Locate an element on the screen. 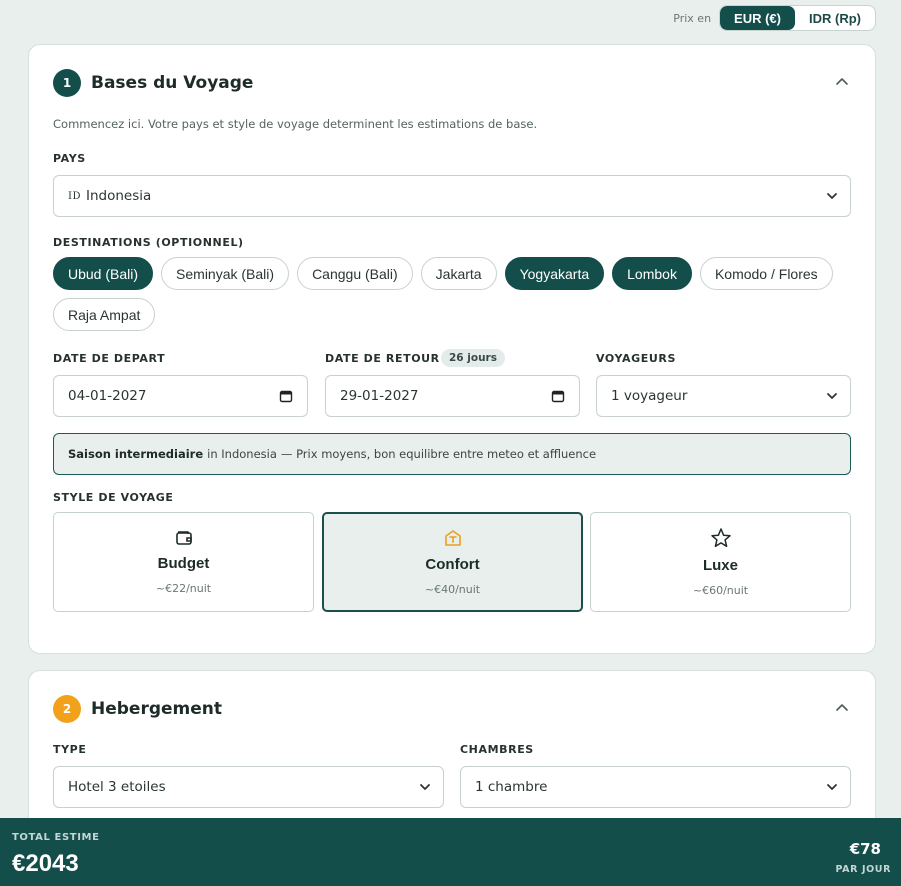 The image size is (901, 886). accommodation-type-value: Hotel 3 etoiles is located at coordinates (117, 787).